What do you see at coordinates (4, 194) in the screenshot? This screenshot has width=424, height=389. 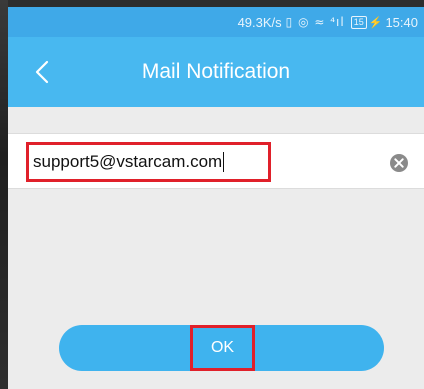 I see `window-frame-left` at bounding box center [4, 194].